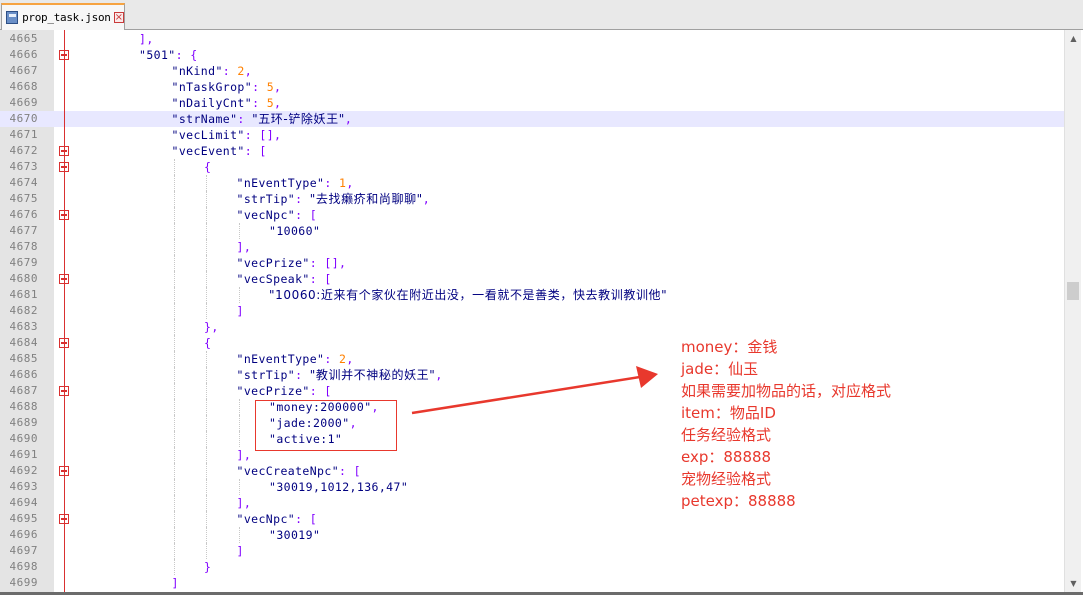  I want to click on vertical-scrollbar: ▲ ▼, so click(1072, 311).